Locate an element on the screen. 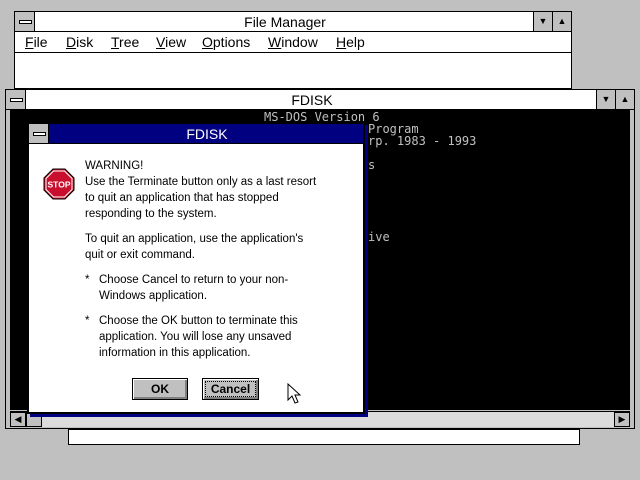  menu-options: Options is located at coordinates (226, 42).